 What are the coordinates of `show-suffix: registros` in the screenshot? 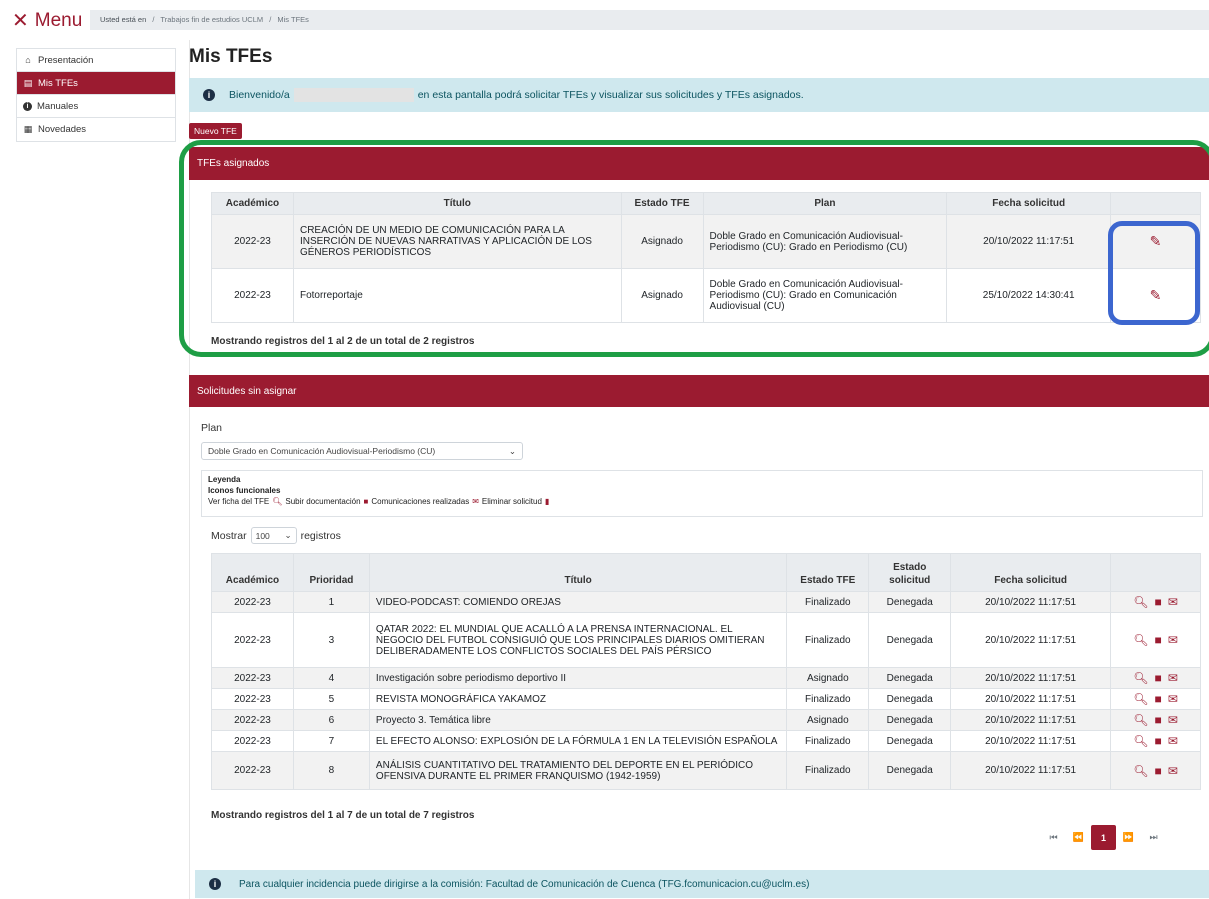 It's located at (320, 535).